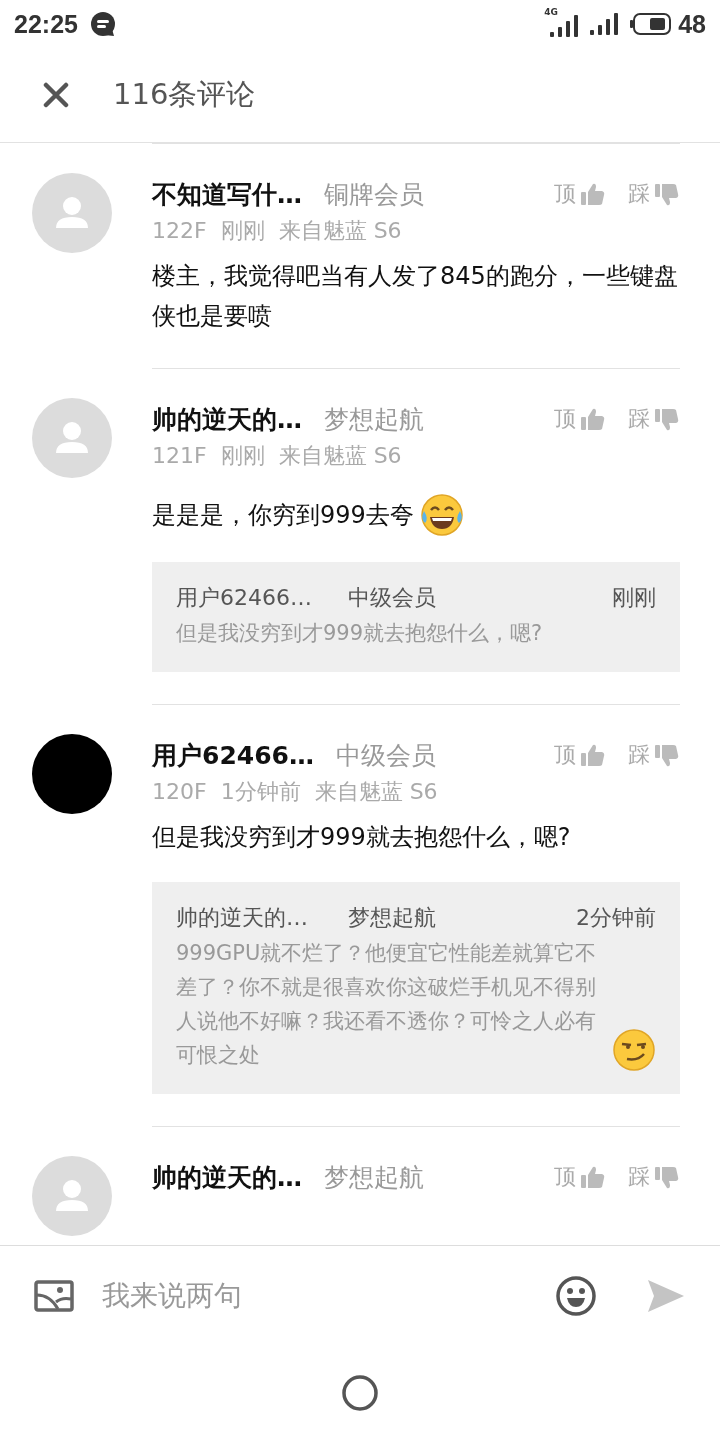  Describe the element at coordinates (179, 231) in the screenshot. I see `floor-number: 122F` at that location.